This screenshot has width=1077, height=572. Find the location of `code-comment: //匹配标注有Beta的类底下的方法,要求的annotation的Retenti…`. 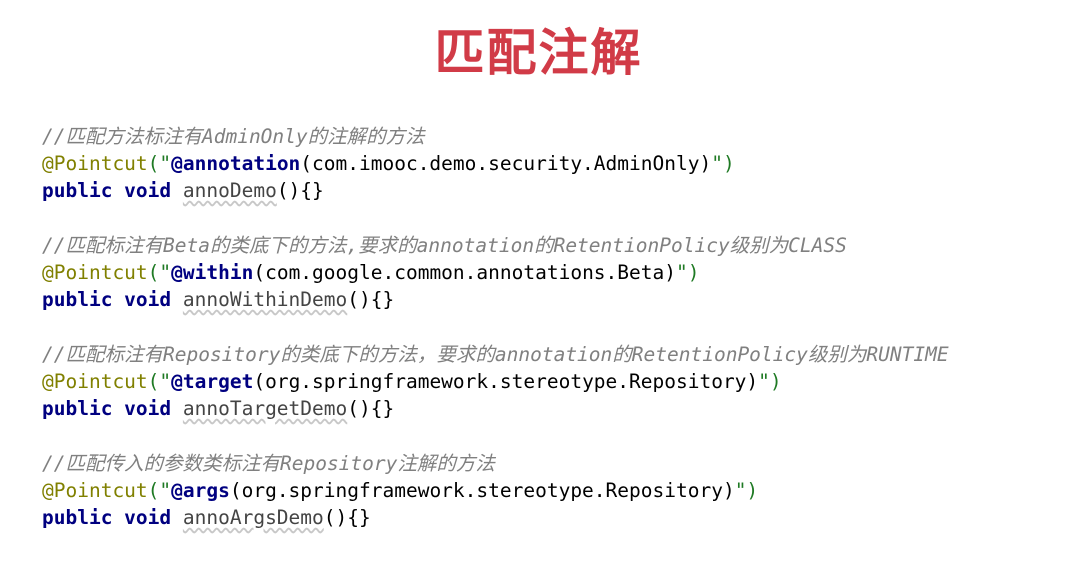

code-comment: //匹配标注有Beta的类底下的方法,要求的annotation的Retenti… is located at coordinates (557, 245).